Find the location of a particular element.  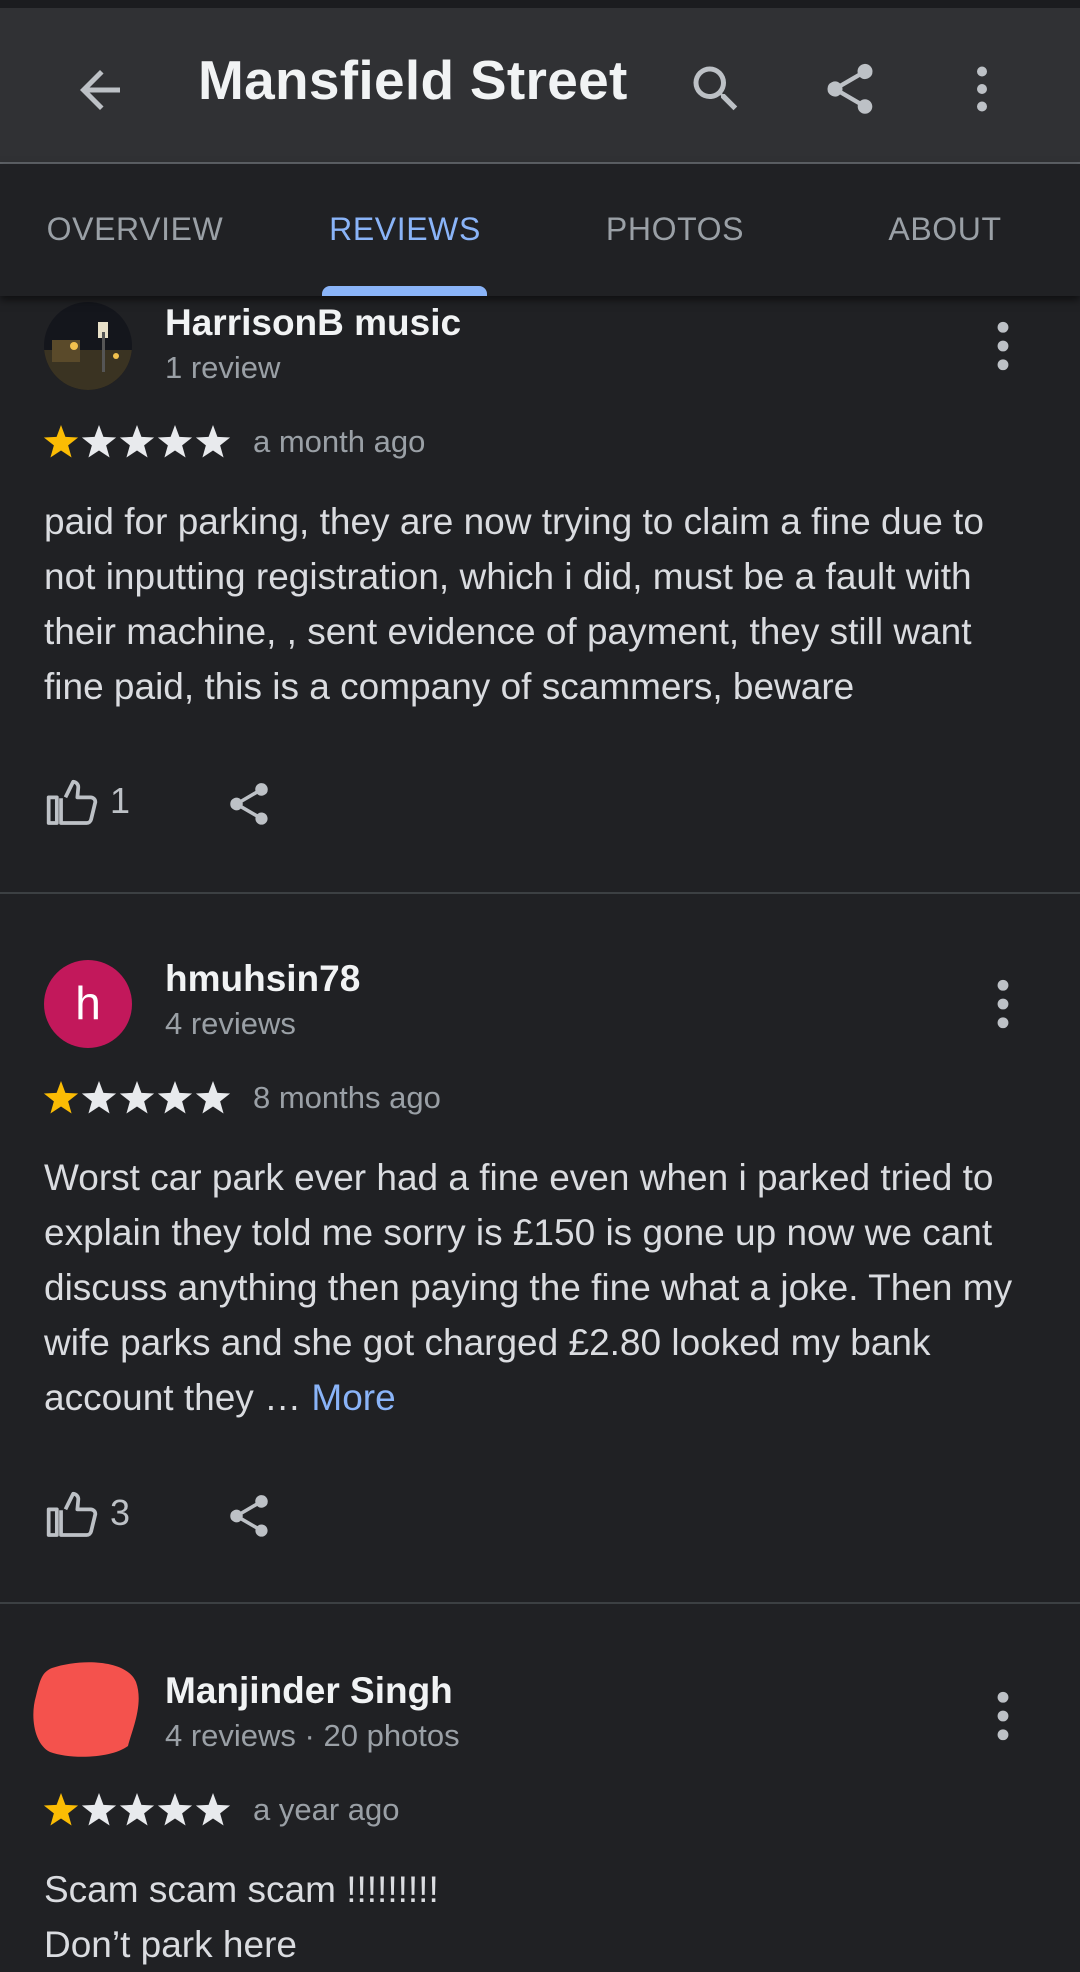

status-bar is located at coordinates (540, 4).